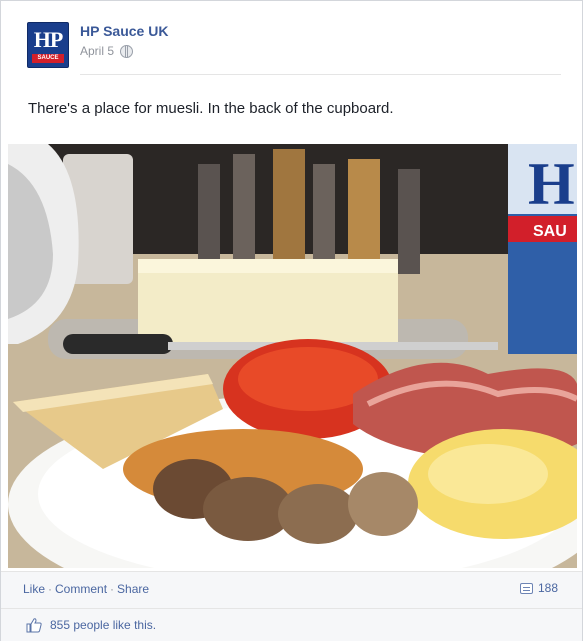 The height and width of the screenshot is (641, 583). Describe the element at coordinates (526, 588) in the screenshot. I see `share-count-icon` at that location.